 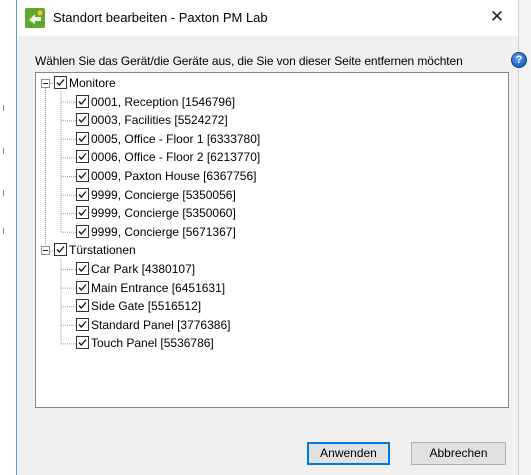 I want to click on tree-item-label: 0009, Paxton House [6367756], so click(x=174, y=176).